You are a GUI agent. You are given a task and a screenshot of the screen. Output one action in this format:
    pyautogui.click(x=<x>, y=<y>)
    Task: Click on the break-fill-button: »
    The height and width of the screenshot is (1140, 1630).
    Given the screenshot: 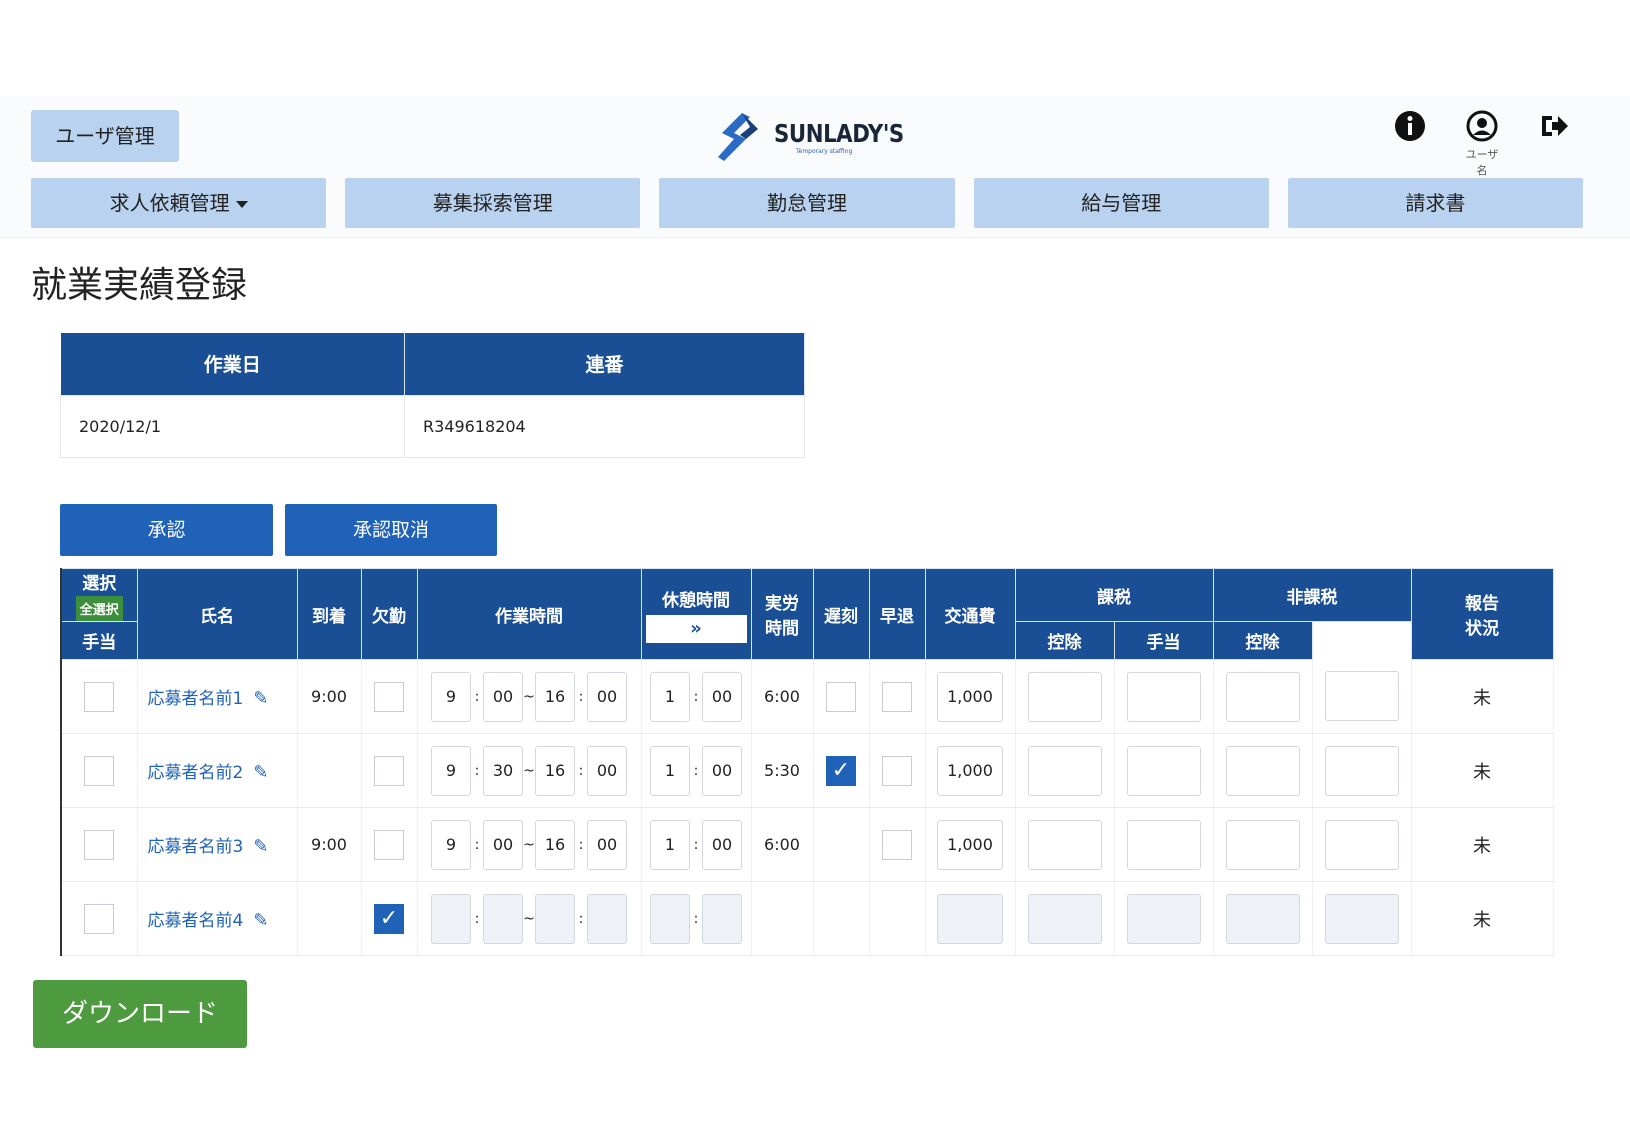 What is the action you would take?
    pyautogui.click(x=696, y=628)
    